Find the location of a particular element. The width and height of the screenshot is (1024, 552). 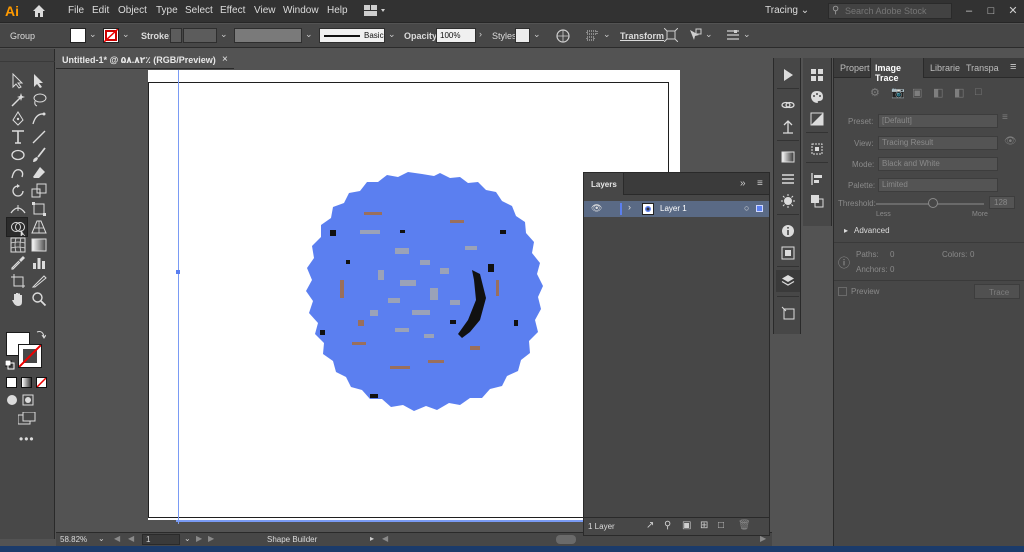

actions-play-icon is located at coordinates (788, 75).